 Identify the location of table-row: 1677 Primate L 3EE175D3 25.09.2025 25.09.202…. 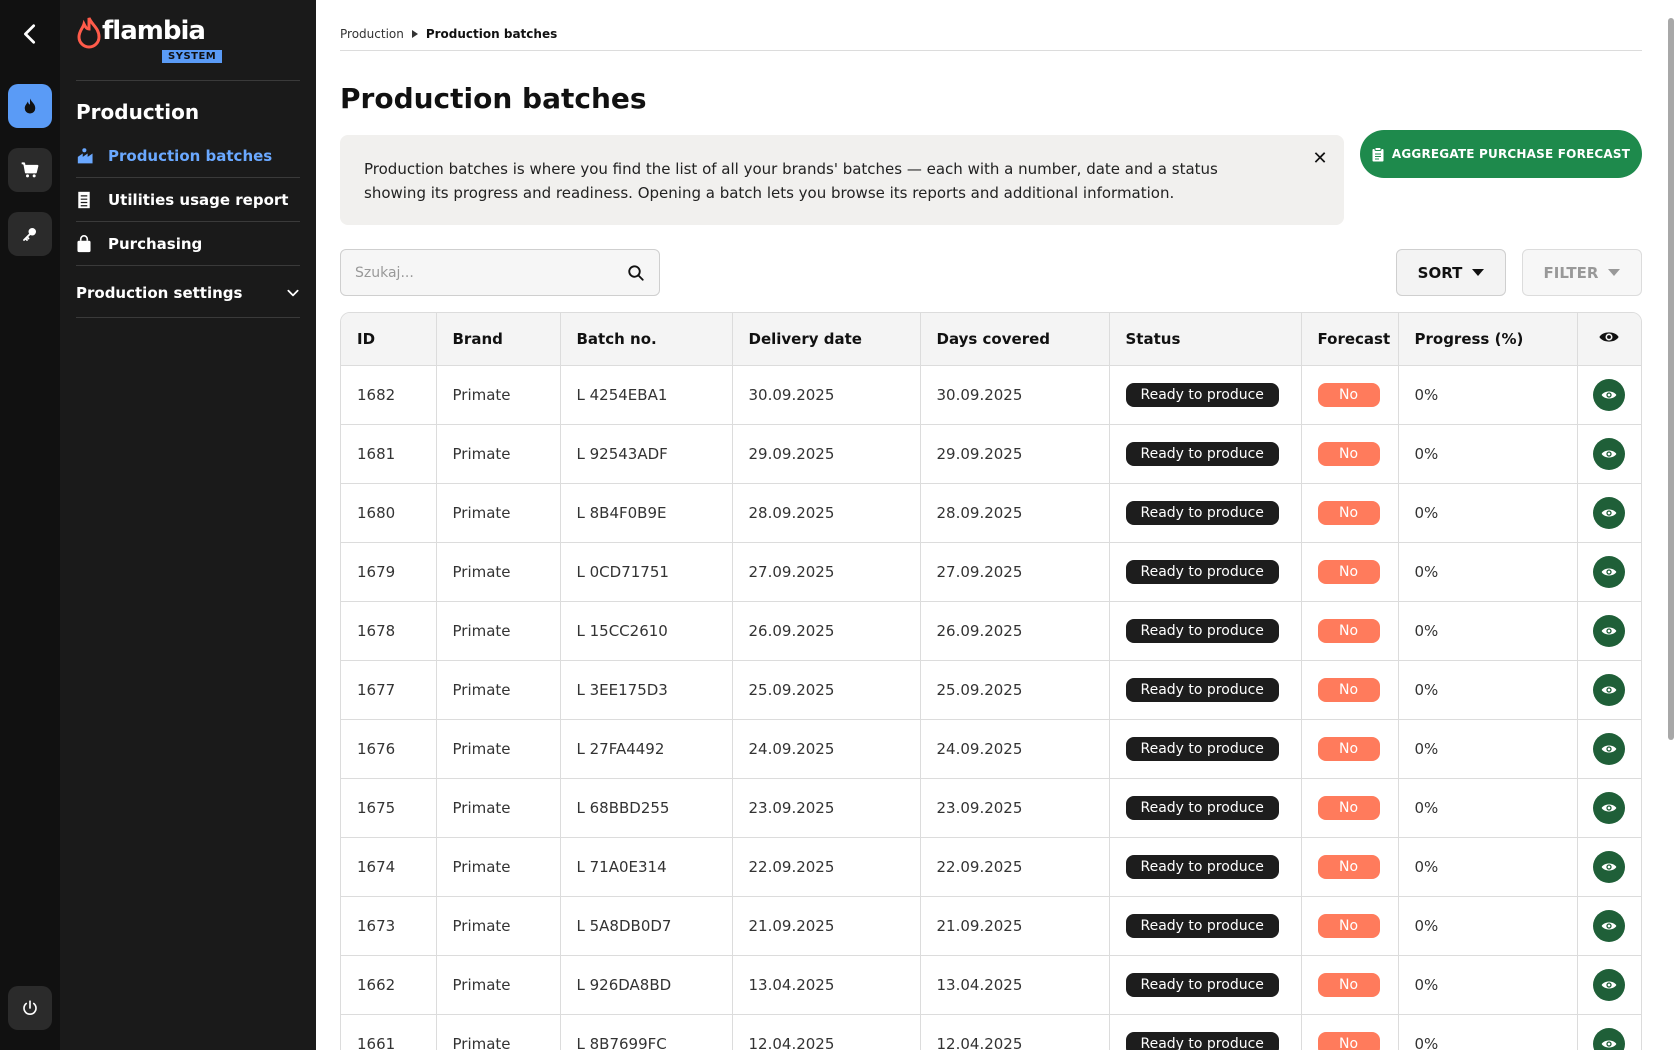
(991, 690).